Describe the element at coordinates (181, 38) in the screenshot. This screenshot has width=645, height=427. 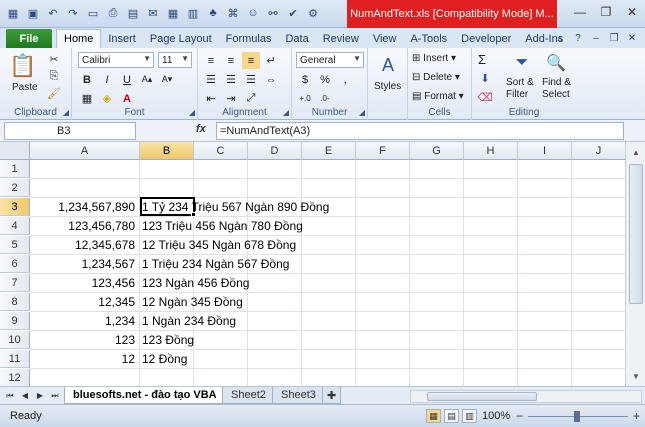
I see `tab-page-layout: Page Layout` at that location.